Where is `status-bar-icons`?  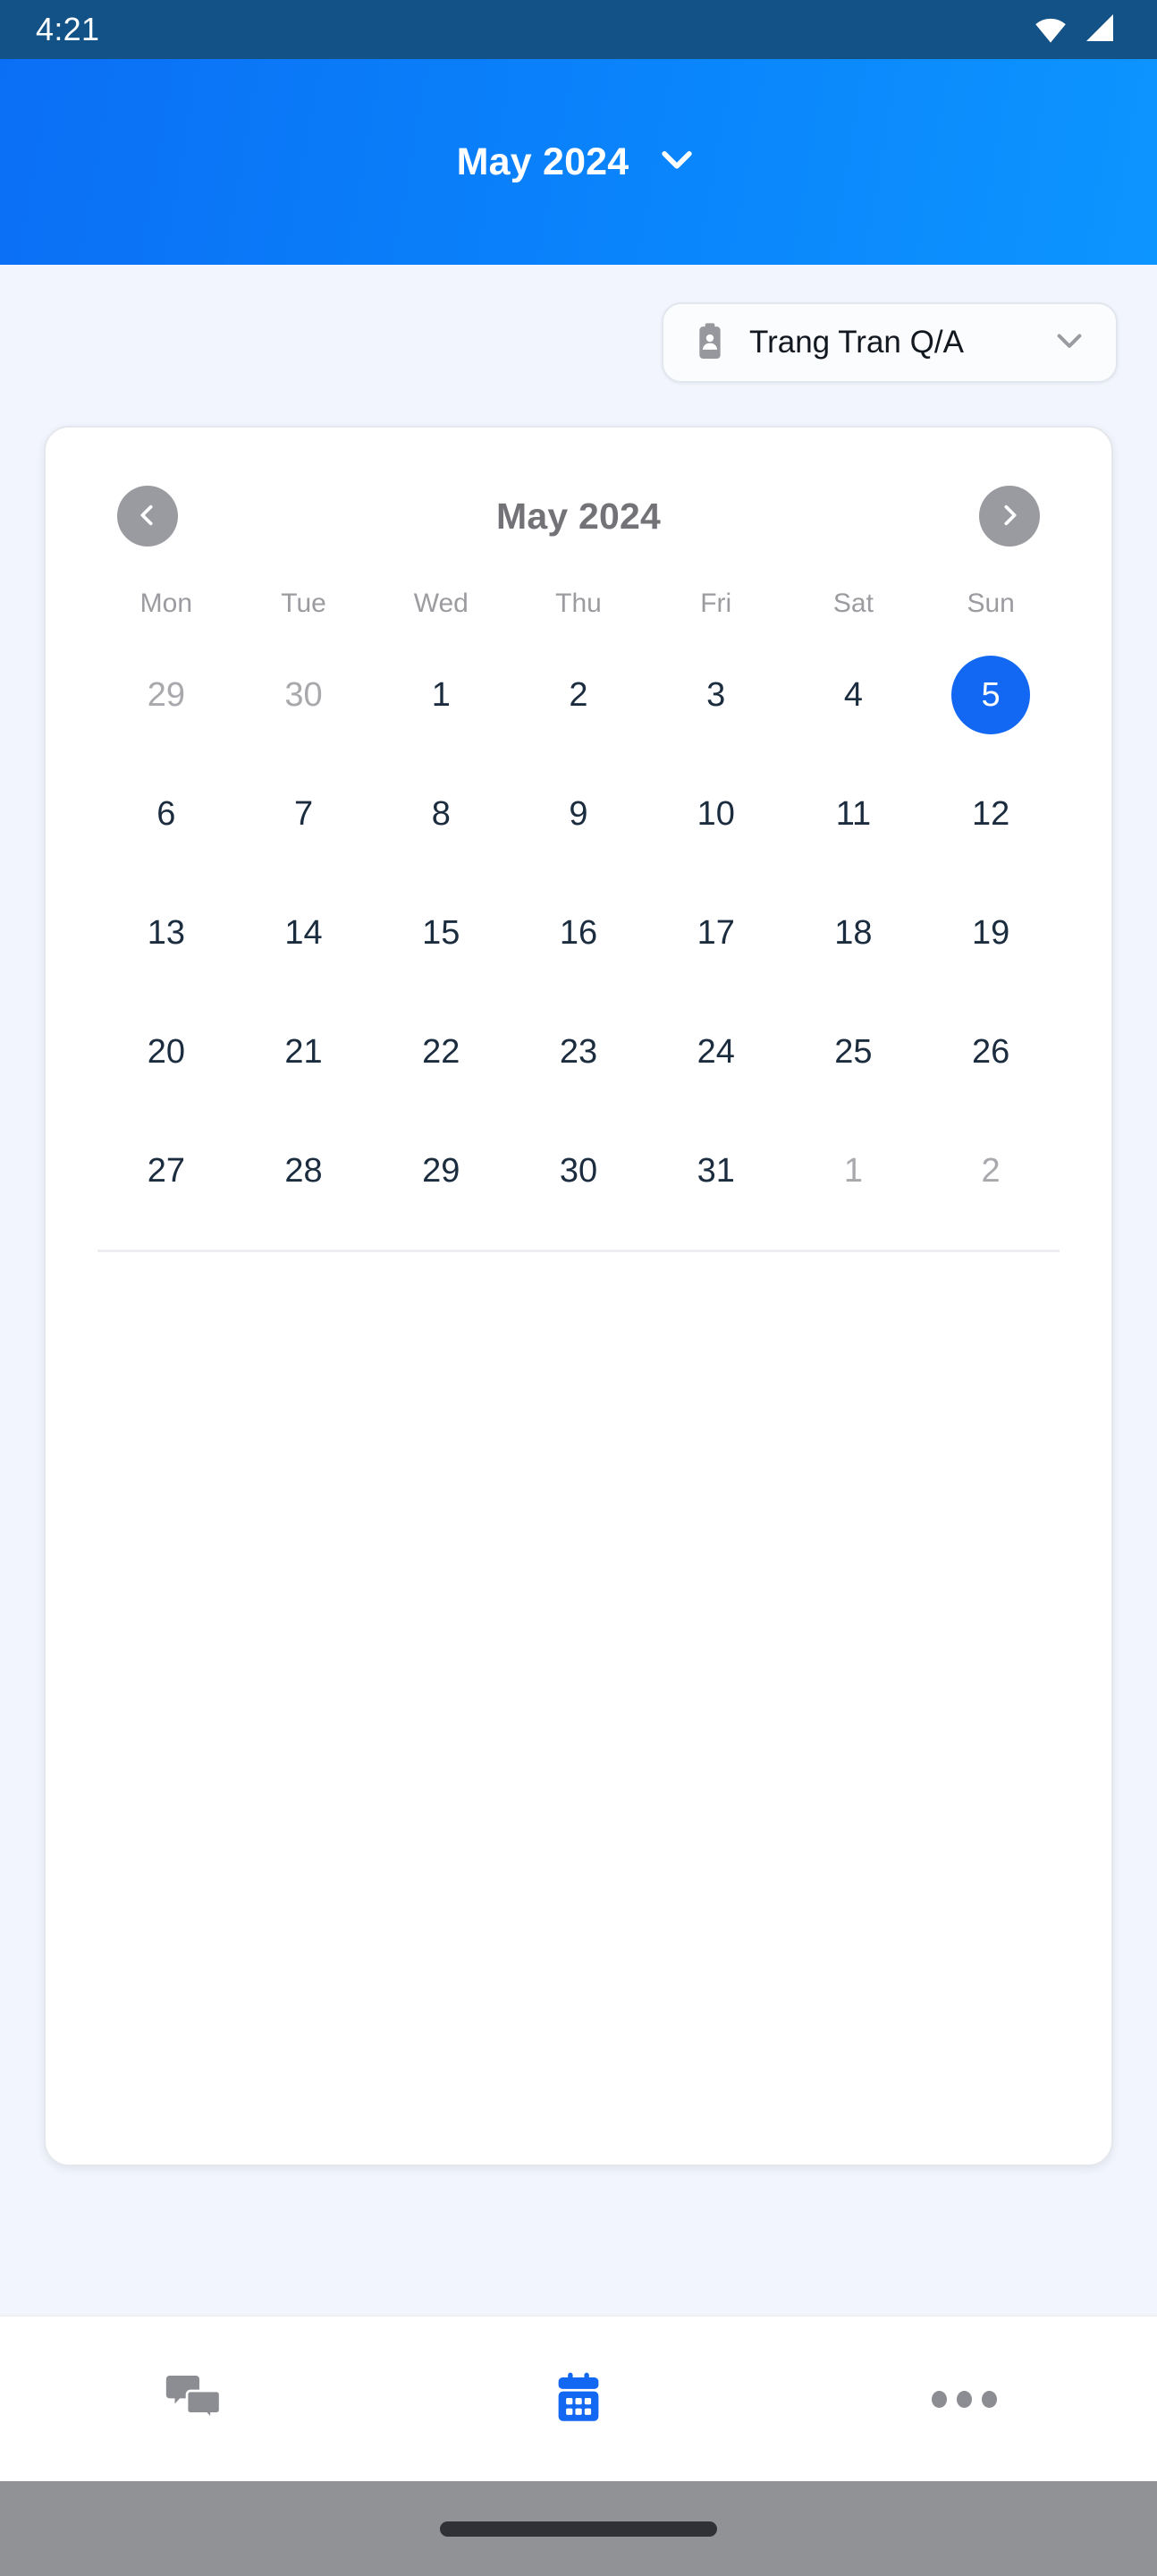 status-bar-icons is located at coordinates (1075, 30).